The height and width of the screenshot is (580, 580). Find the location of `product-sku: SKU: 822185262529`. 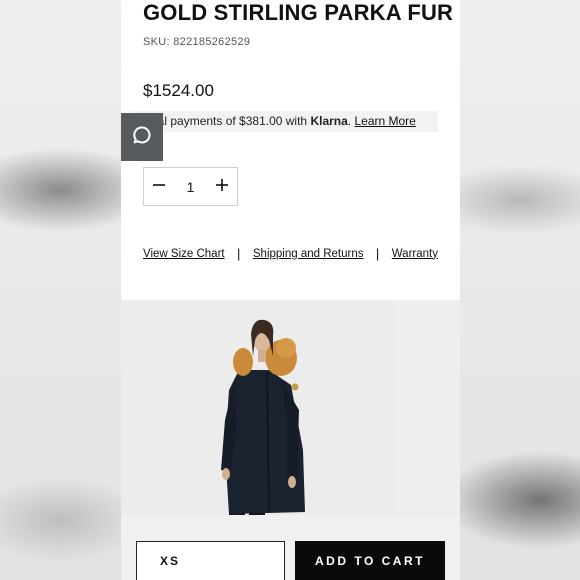

product-sku: SKU: 822185262529 is located at coordinates (197, 42).